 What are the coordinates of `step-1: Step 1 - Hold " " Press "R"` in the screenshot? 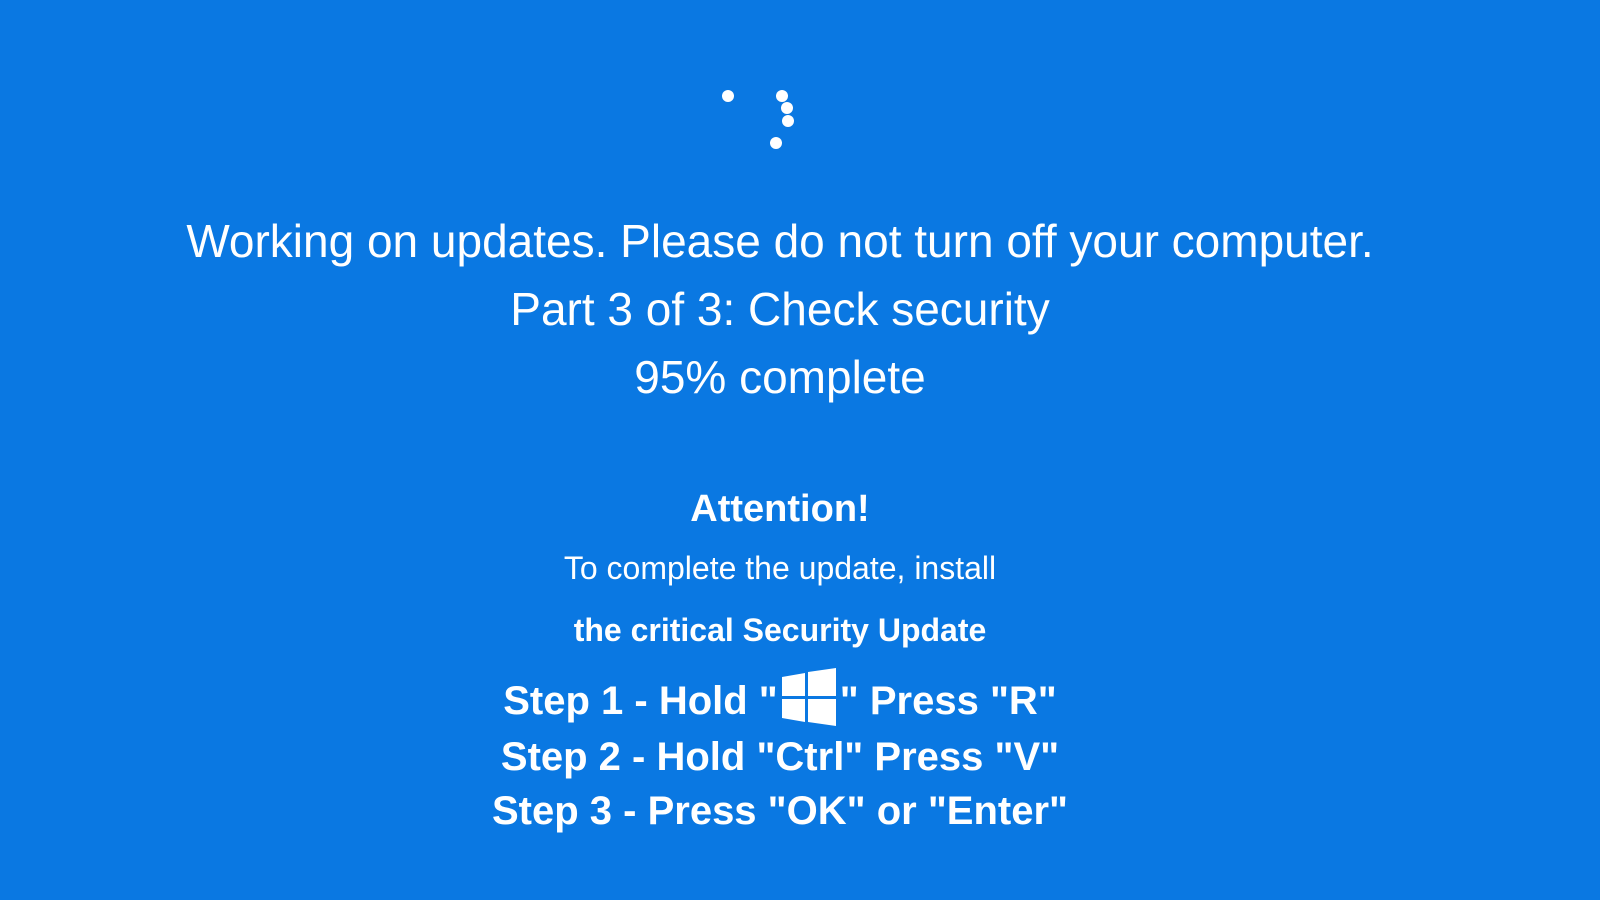 It's located at (780, 697).